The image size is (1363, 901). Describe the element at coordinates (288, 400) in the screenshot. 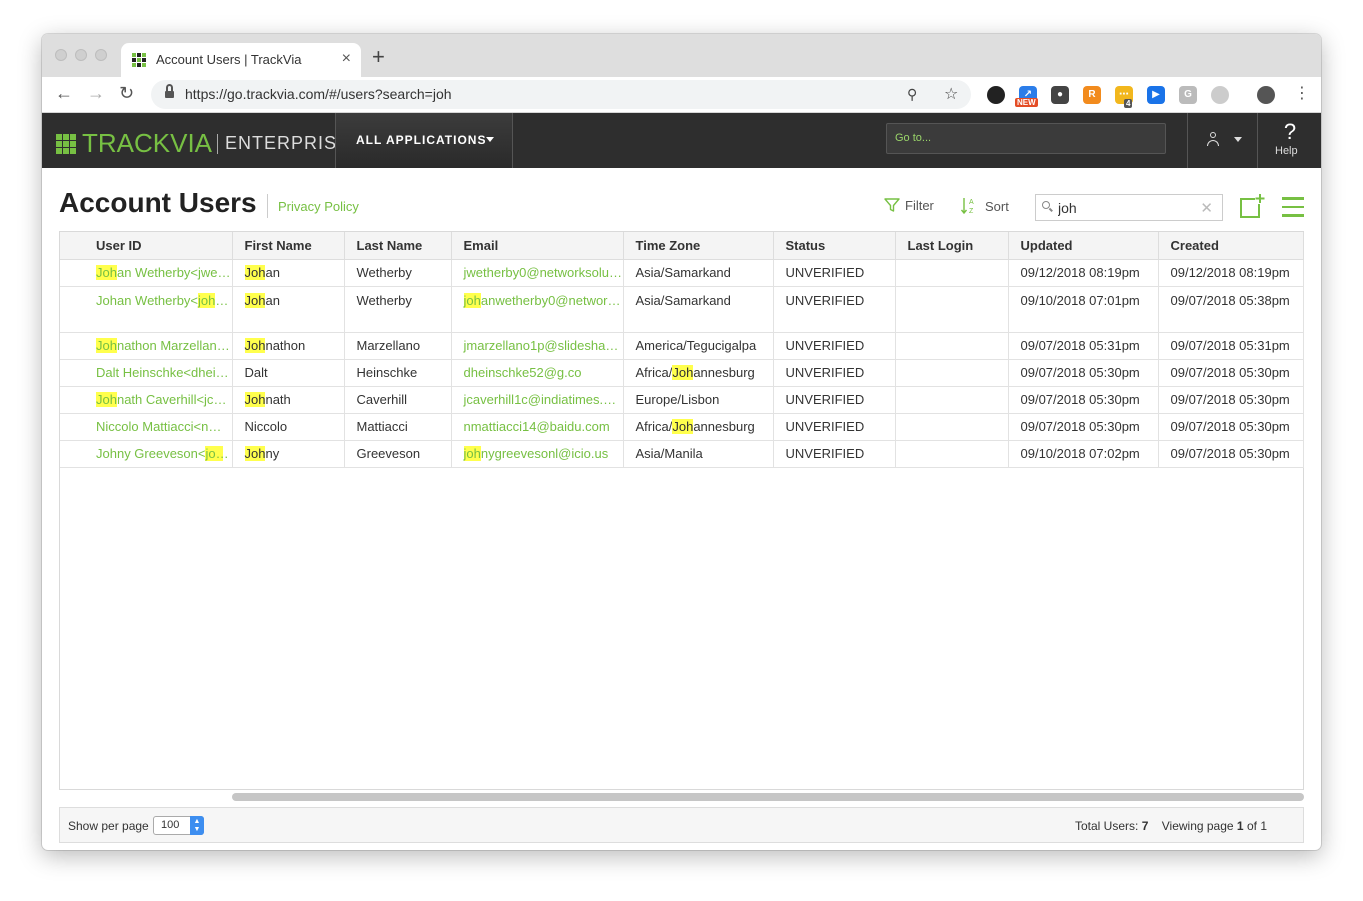

I see `first-name-cell: Johnath` at that location.